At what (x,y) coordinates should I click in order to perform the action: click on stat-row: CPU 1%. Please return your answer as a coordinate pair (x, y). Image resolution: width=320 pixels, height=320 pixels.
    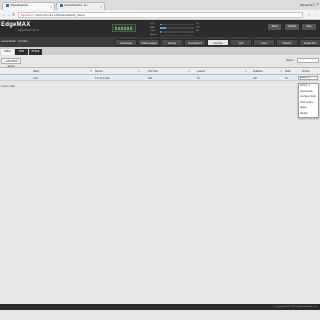
    Looking at the image, I should click on (182, 24).